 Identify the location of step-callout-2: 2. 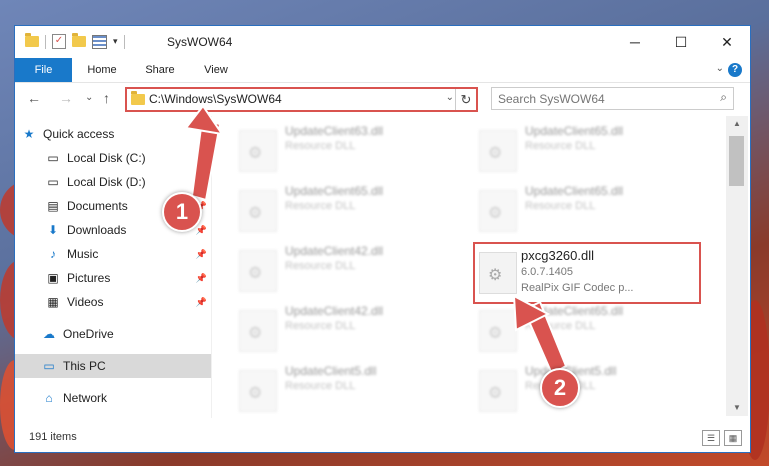
(560, 388).